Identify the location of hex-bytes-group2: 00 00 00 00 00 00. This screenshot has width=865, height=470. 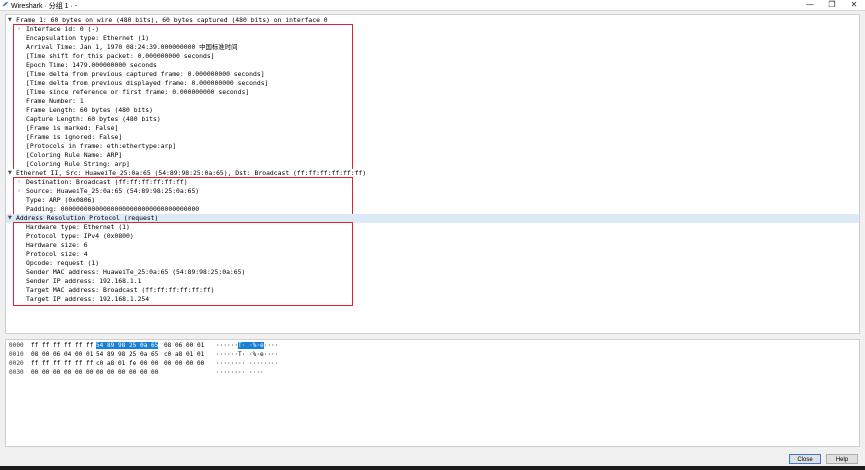
(127, 372).